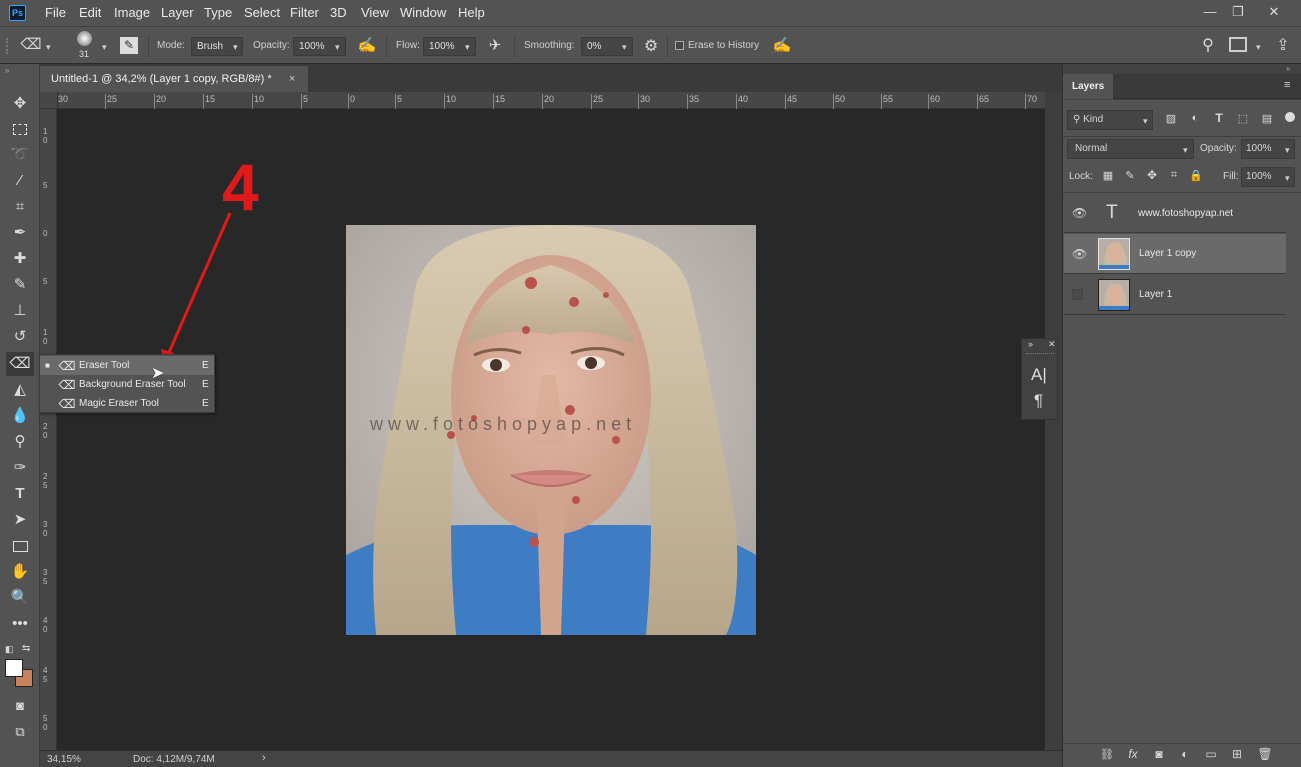  Describe the element at coordinates (1267, 118) in the screenshot. I see `filter-smart-object-icon: ▤` at that location.